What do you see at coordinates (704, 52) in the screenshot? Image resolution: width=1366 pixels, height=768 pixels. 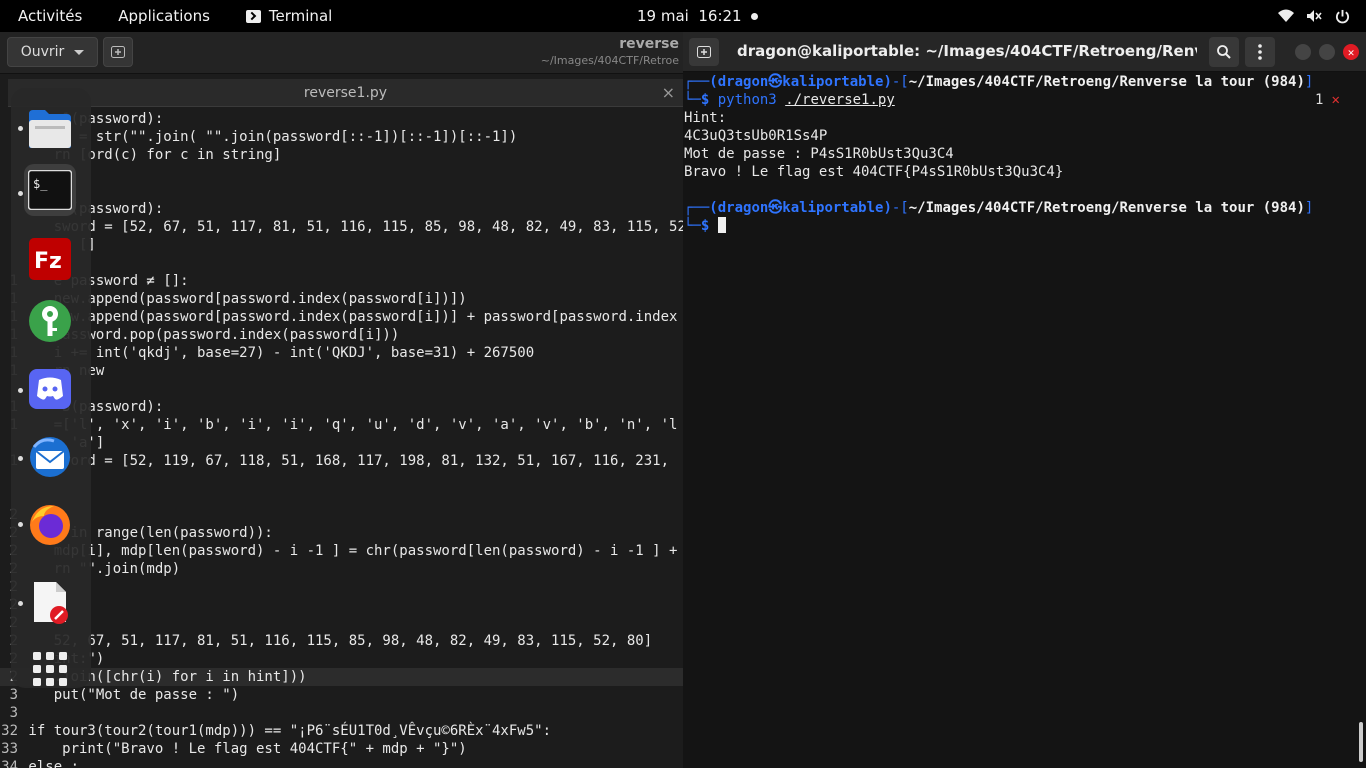 I see `new-tab-button` at bounding box center [704, 52].